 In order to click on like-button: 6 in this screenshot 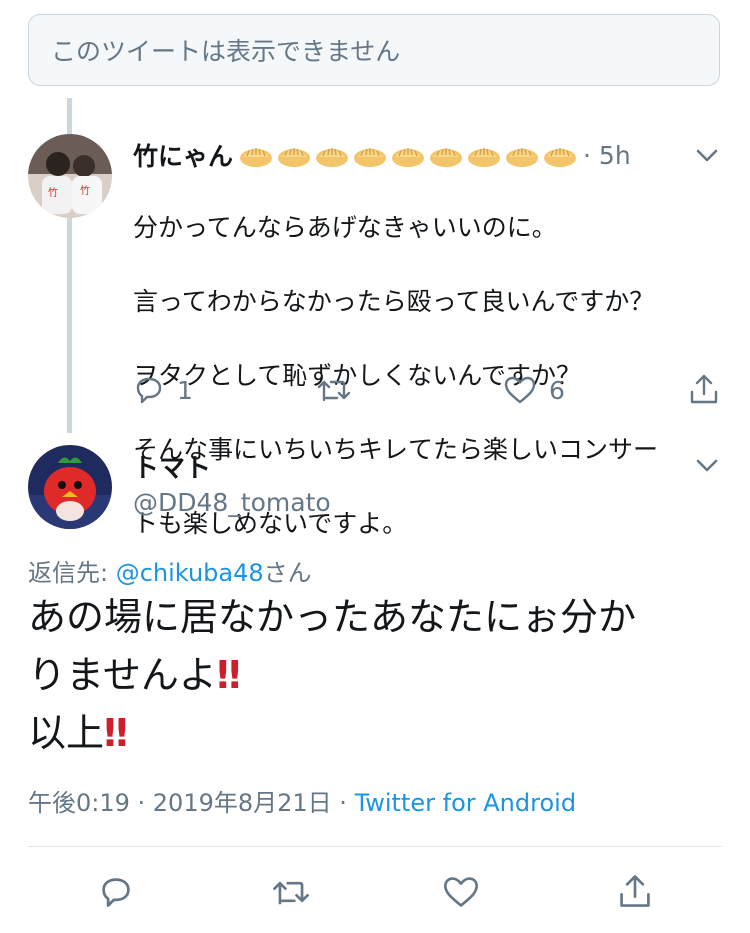, I will do `click(534, 390)`.